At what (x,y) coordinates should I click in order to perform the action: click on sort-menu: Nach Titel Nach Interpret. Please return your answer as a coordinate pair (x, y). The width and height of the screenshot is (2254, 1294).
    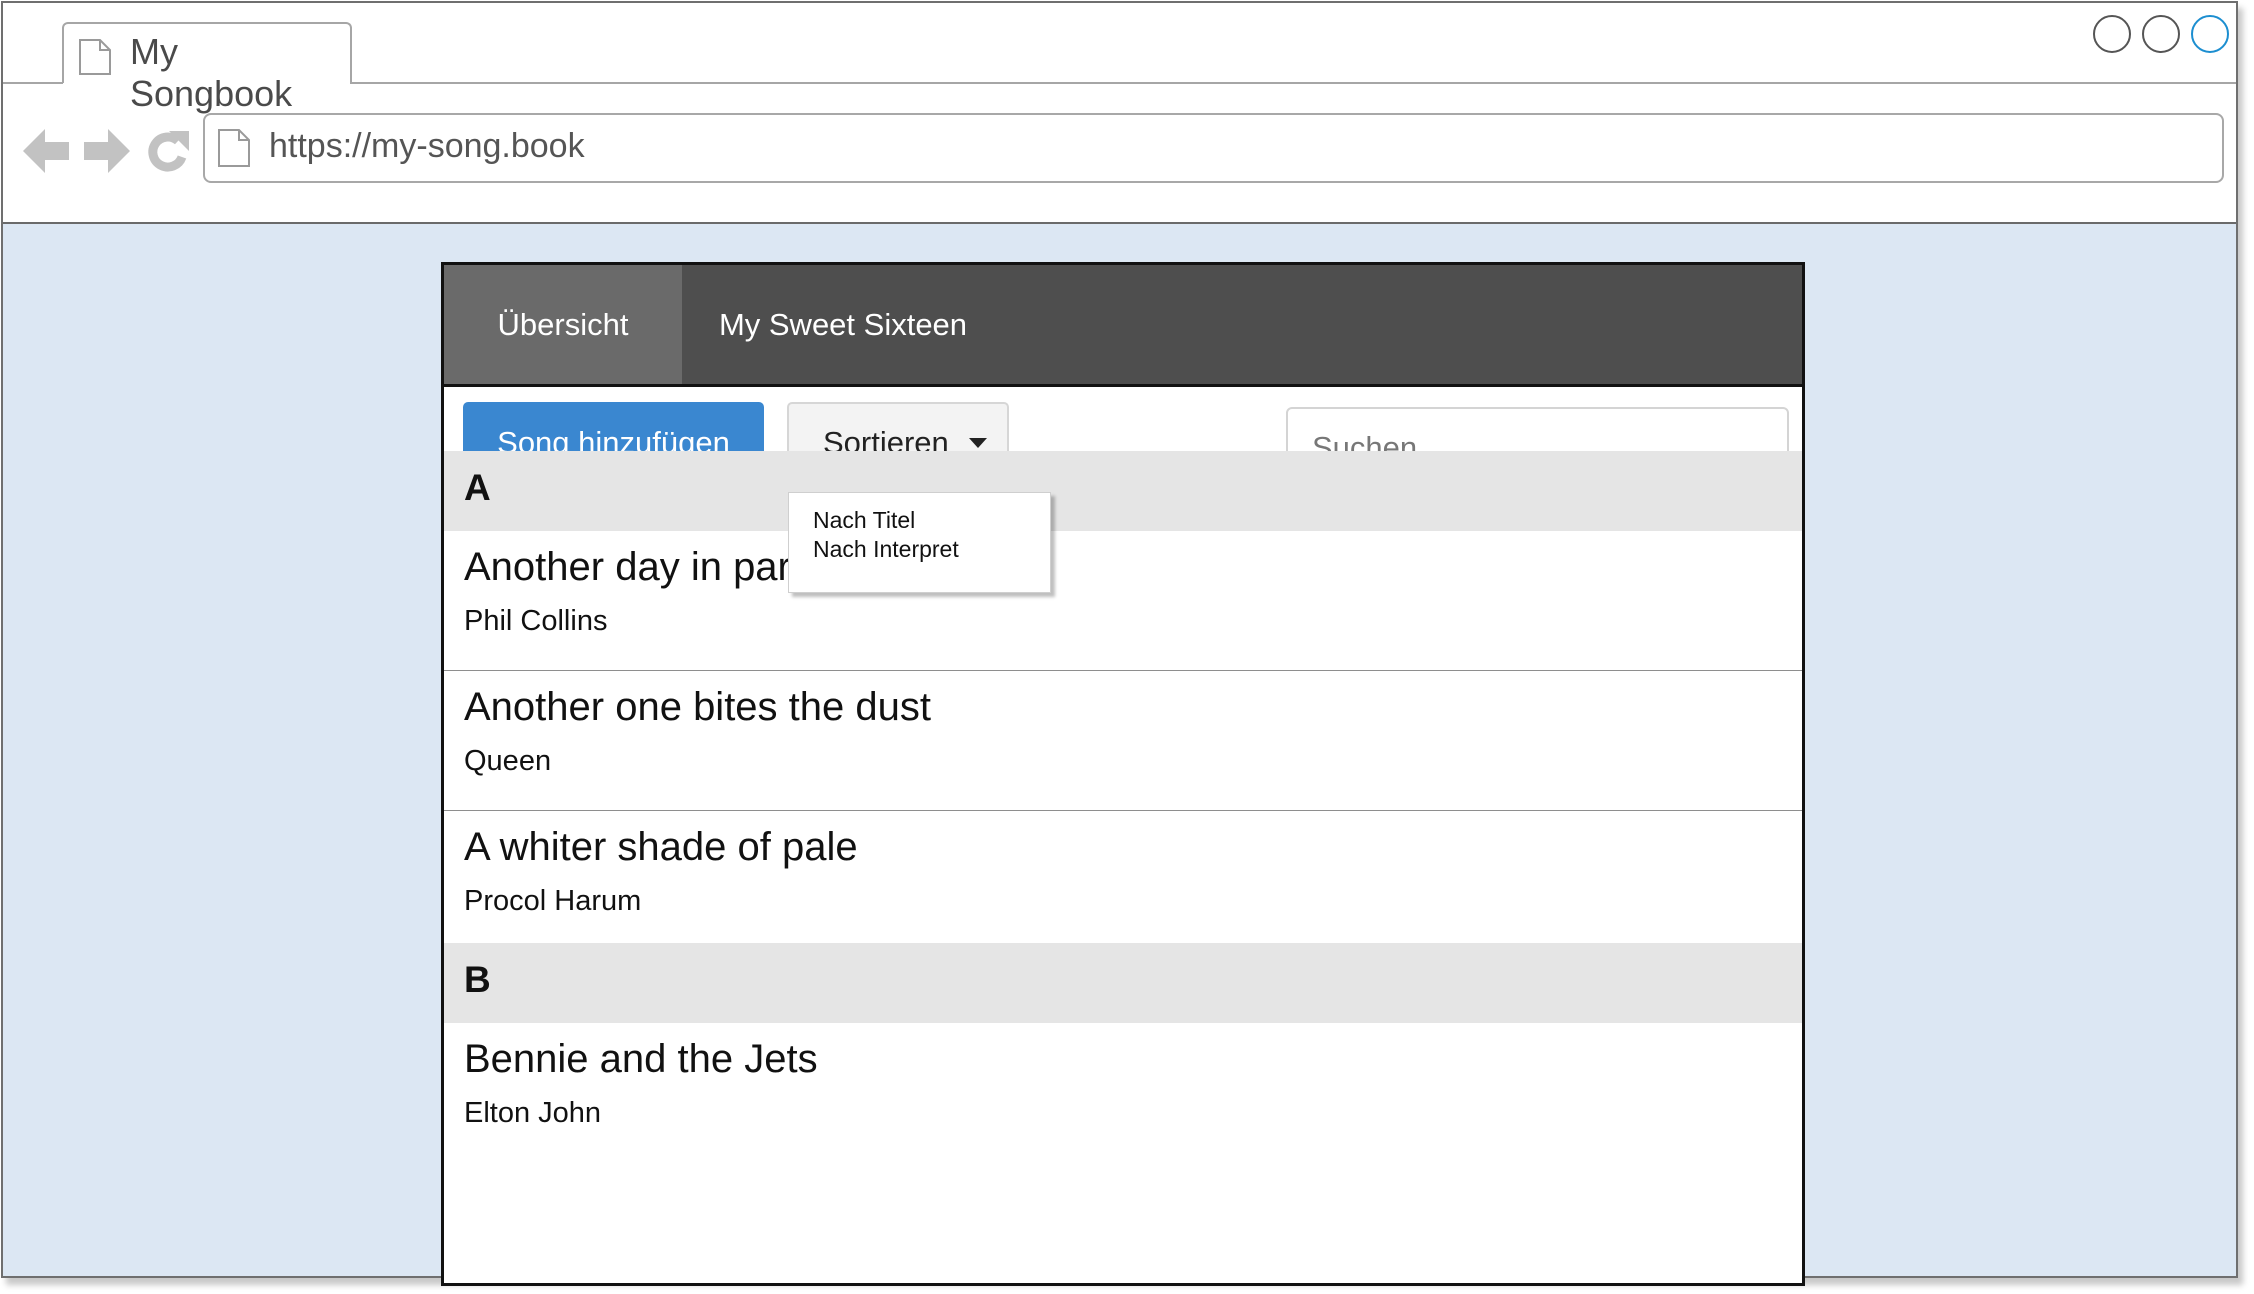
    Looking at the image, I should click on (919, 542).